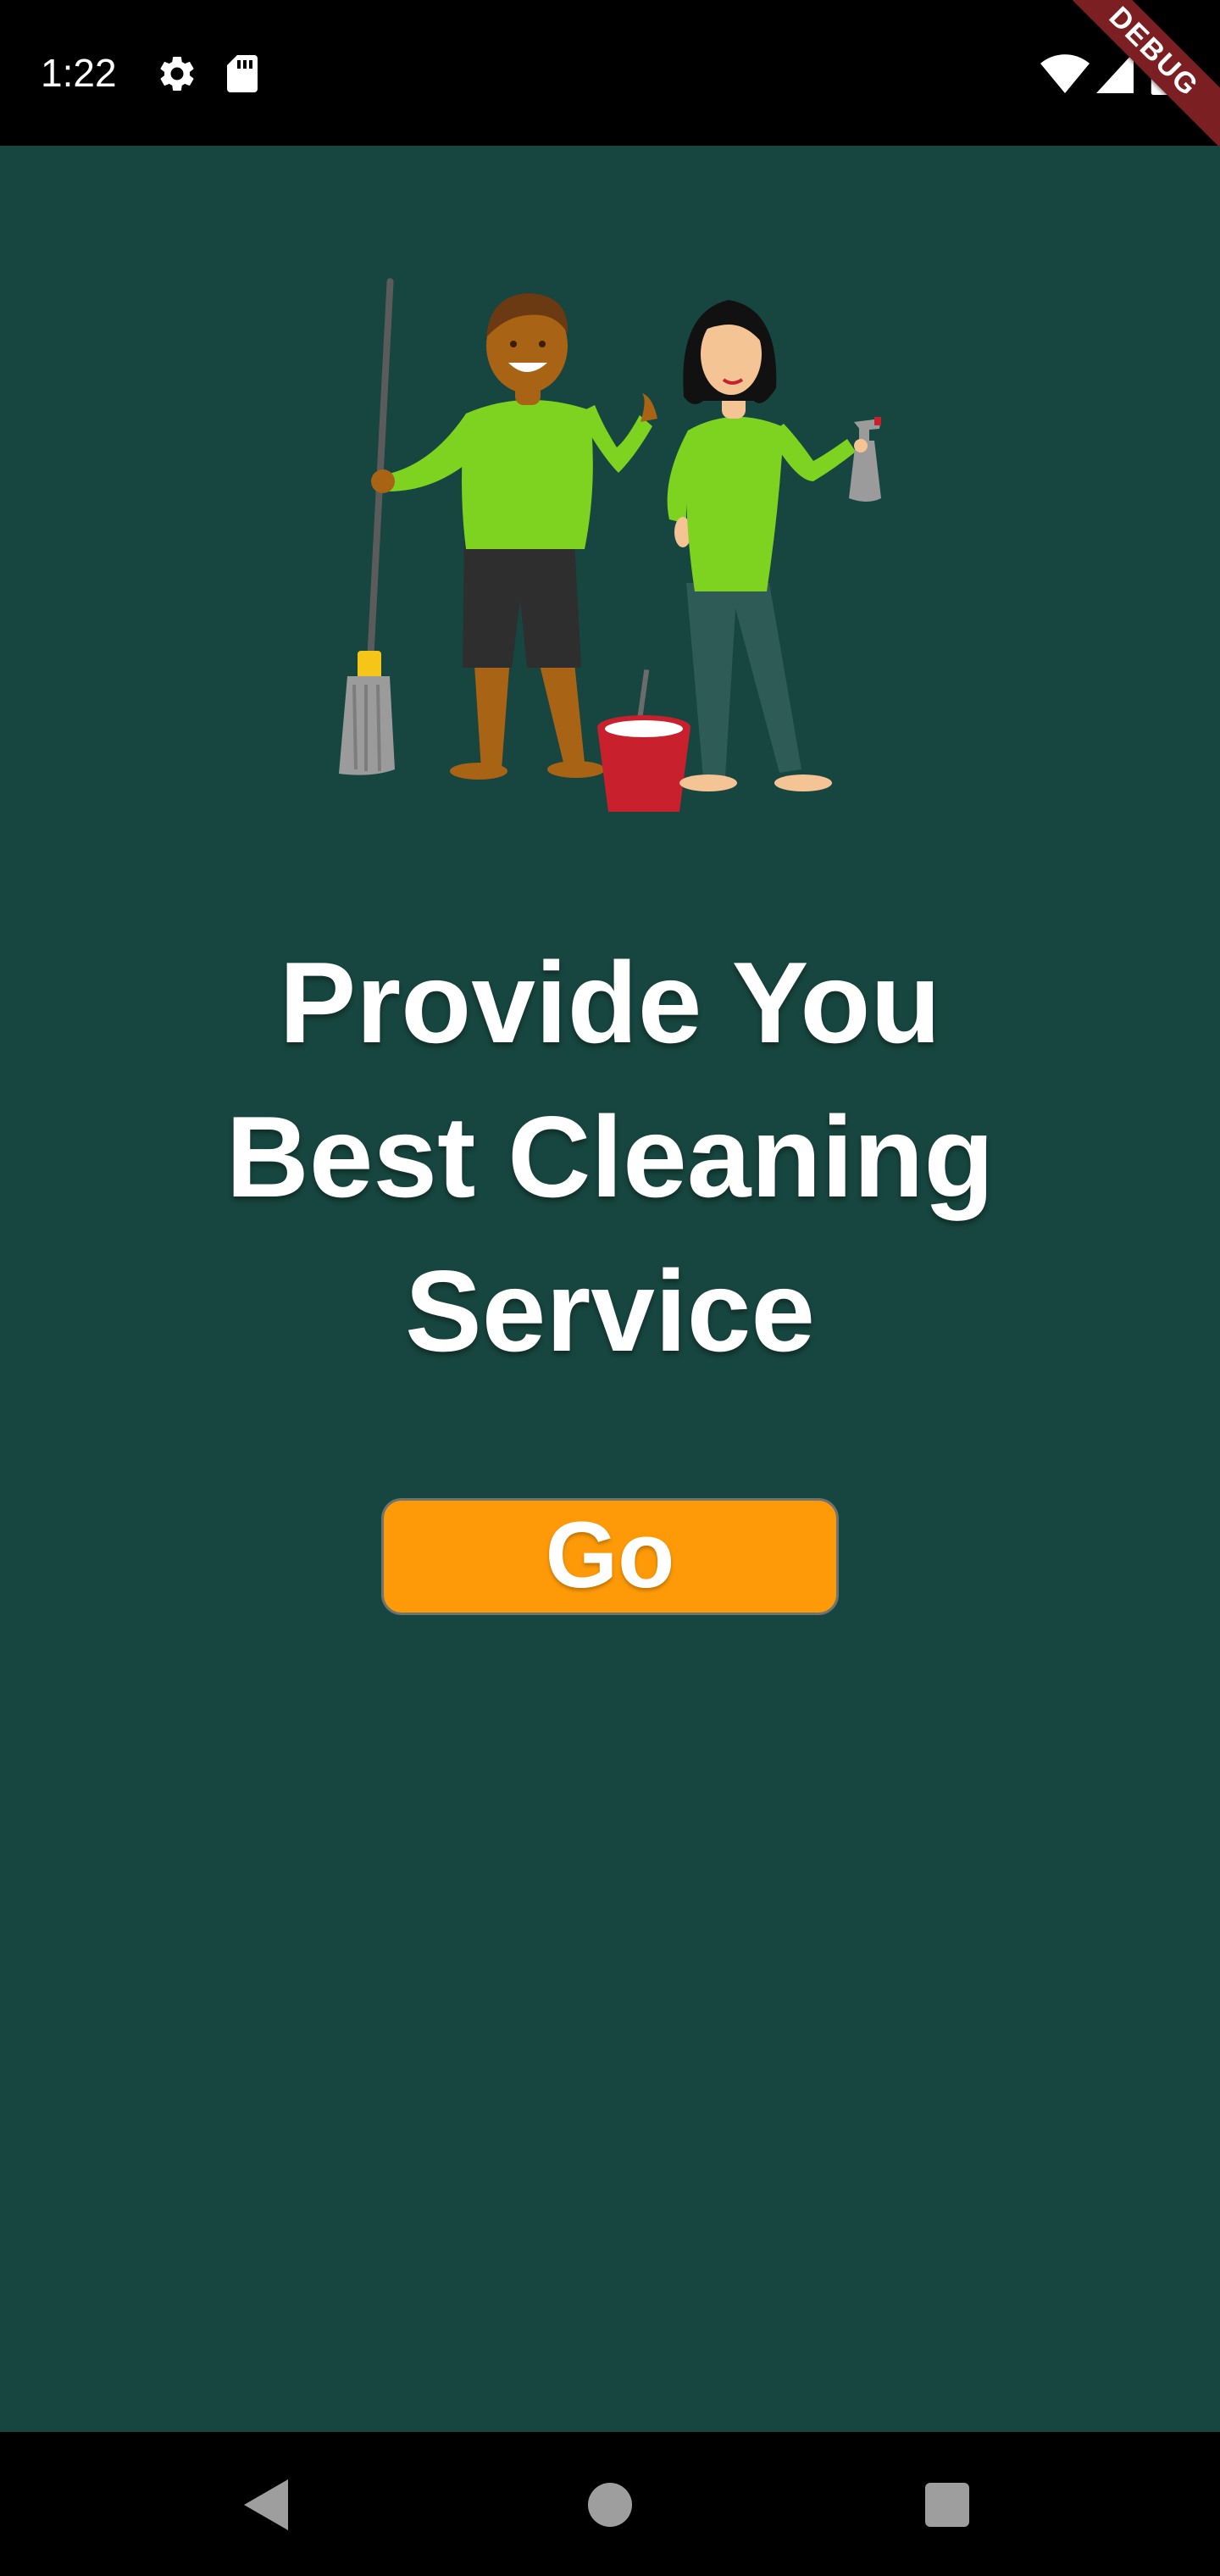 Image resolution: width=1220 pixels, height=2576 pixels. Describe the element at coordinates (242, 73) in the screenshot. I see `sd-card-icon` at that location.